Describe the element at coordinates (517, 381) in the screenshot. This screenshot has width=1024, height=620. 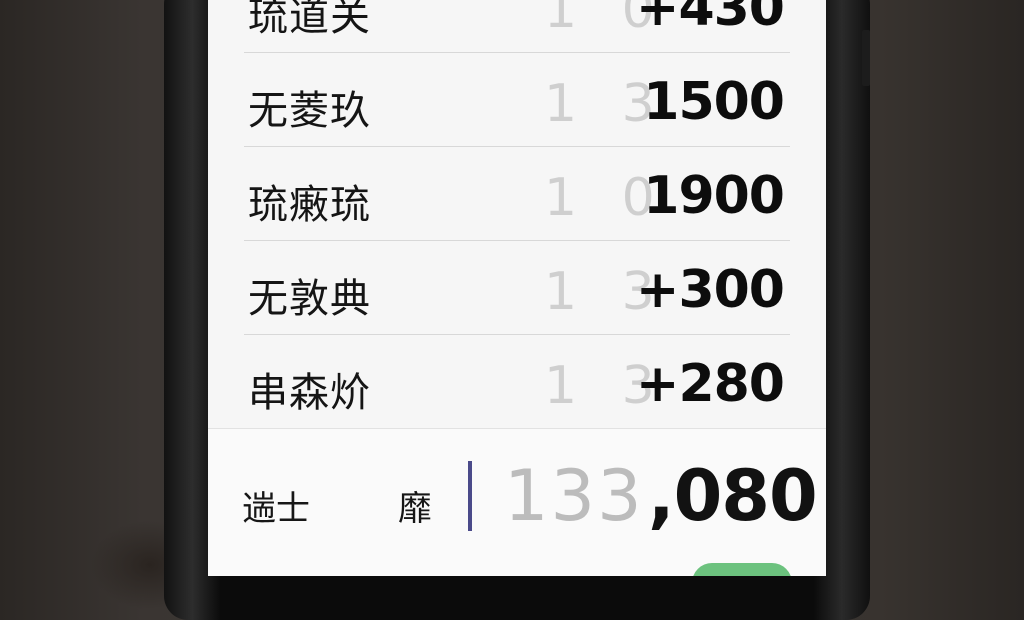
I see `list-item: 串森炌 1 3 +280` at that location.